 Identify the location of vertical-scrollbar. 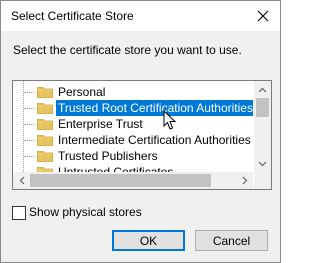
(262, 126).